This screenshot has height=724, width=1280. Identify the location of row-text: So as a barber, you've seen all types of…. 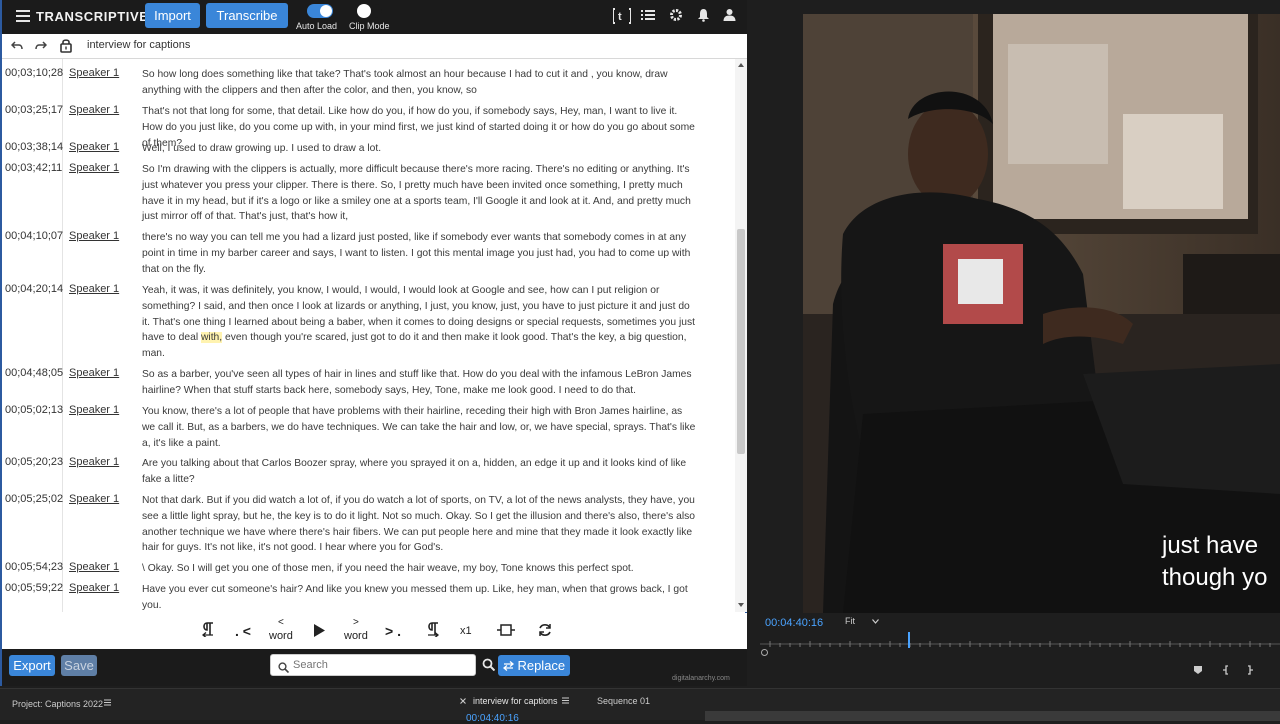
(419, 383).